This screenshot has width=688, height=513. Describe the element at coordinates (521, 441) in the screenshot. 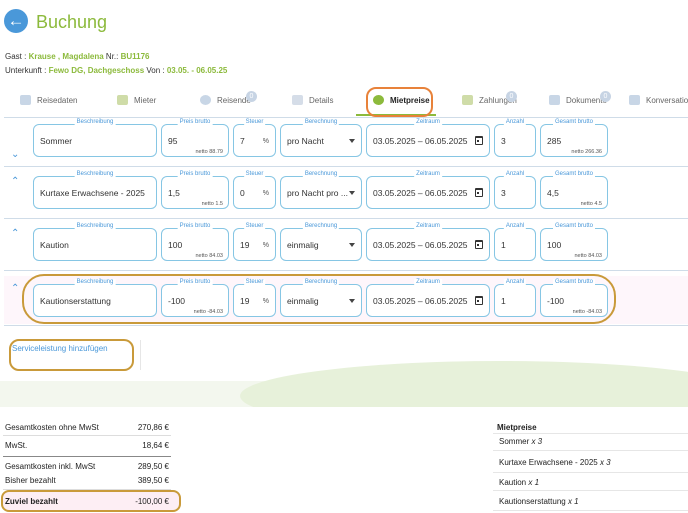

I see `summary-item: Sommer x 3` at that location.